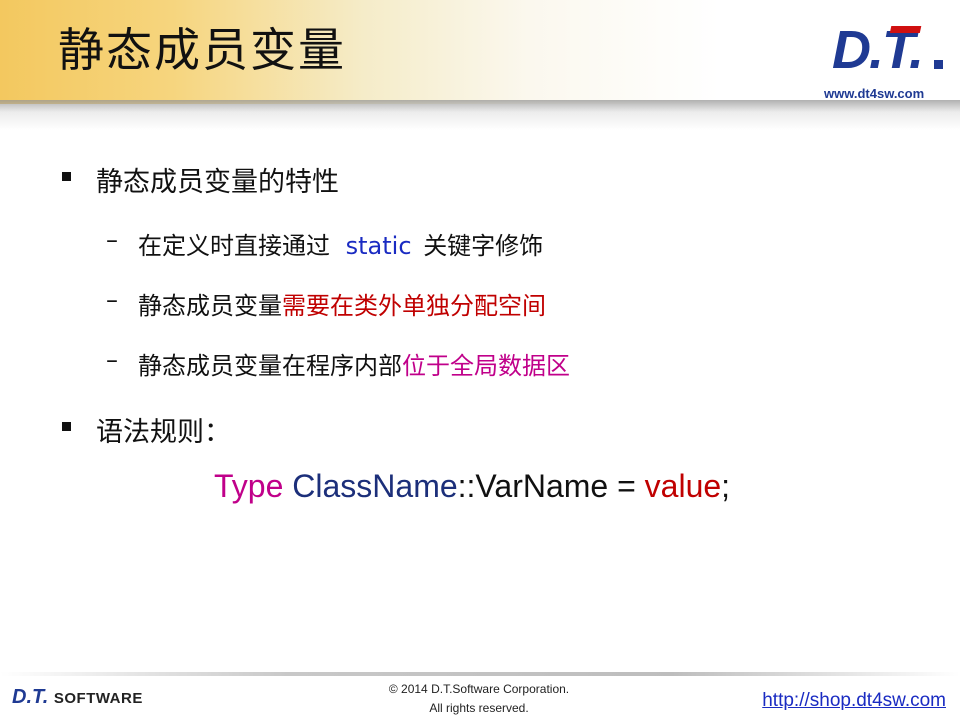 The height and width of the screenshot is (720, 960). Describe the element at coordinates (217, 182) in the screenshot. I see `bullet-text: 静态成员变量的特性` at that location.